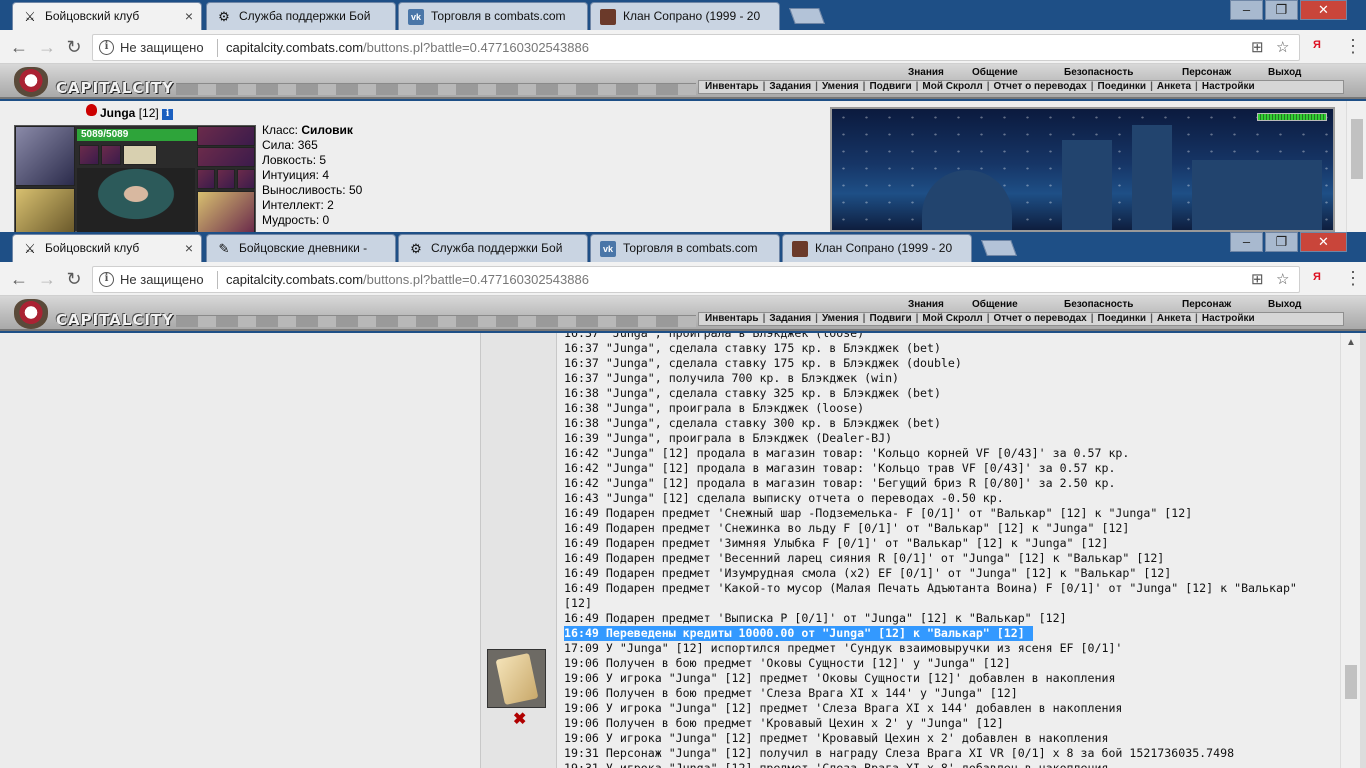 The image size is (1366, 768). Describe the element at coordinates (301, 248) in the screenshot. I see `tab-diaries: ✎ Бойцовские дневники -` at that location.